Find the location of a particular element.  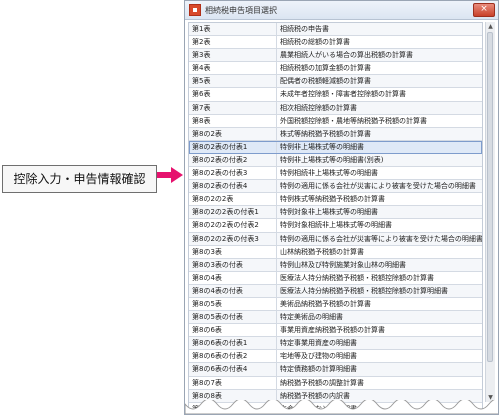

list-item: 第8の5表の付表 特定美術品の明細書 is located at coordinates (335, 318).